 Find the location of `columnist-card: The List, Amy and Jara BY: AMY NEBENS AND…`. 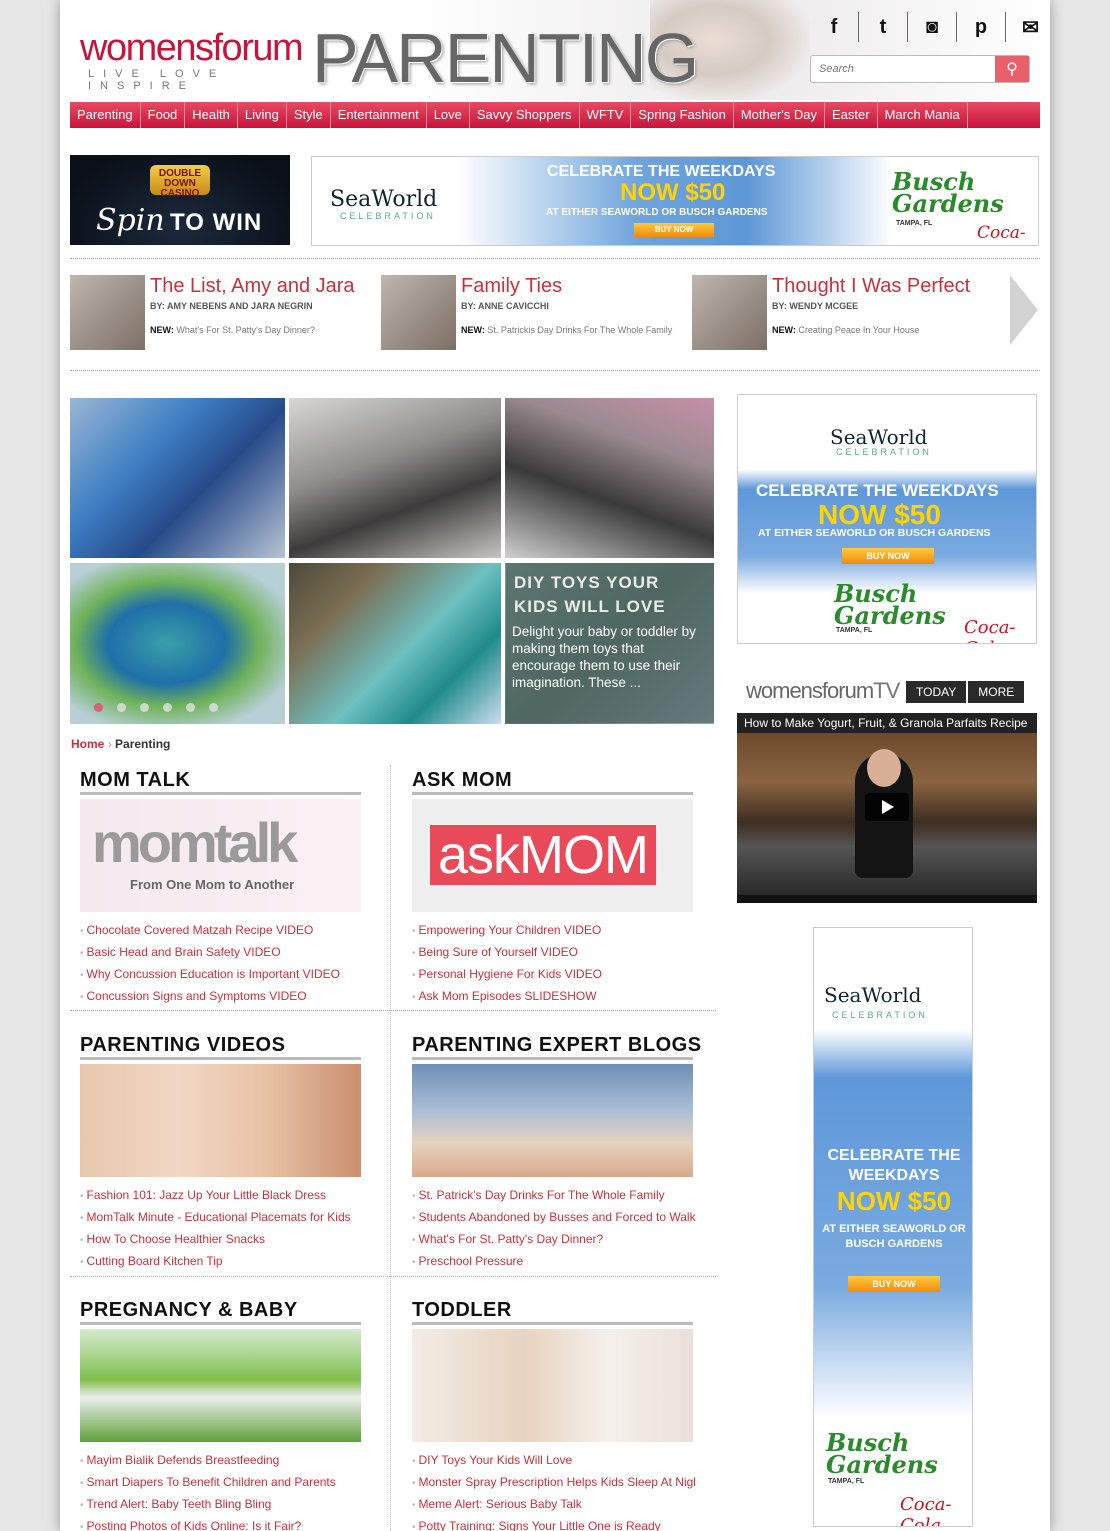

columnist-card: The List, Amy and Jara BY: AMY NEBENS AND… is located at coordinates (222, 312).